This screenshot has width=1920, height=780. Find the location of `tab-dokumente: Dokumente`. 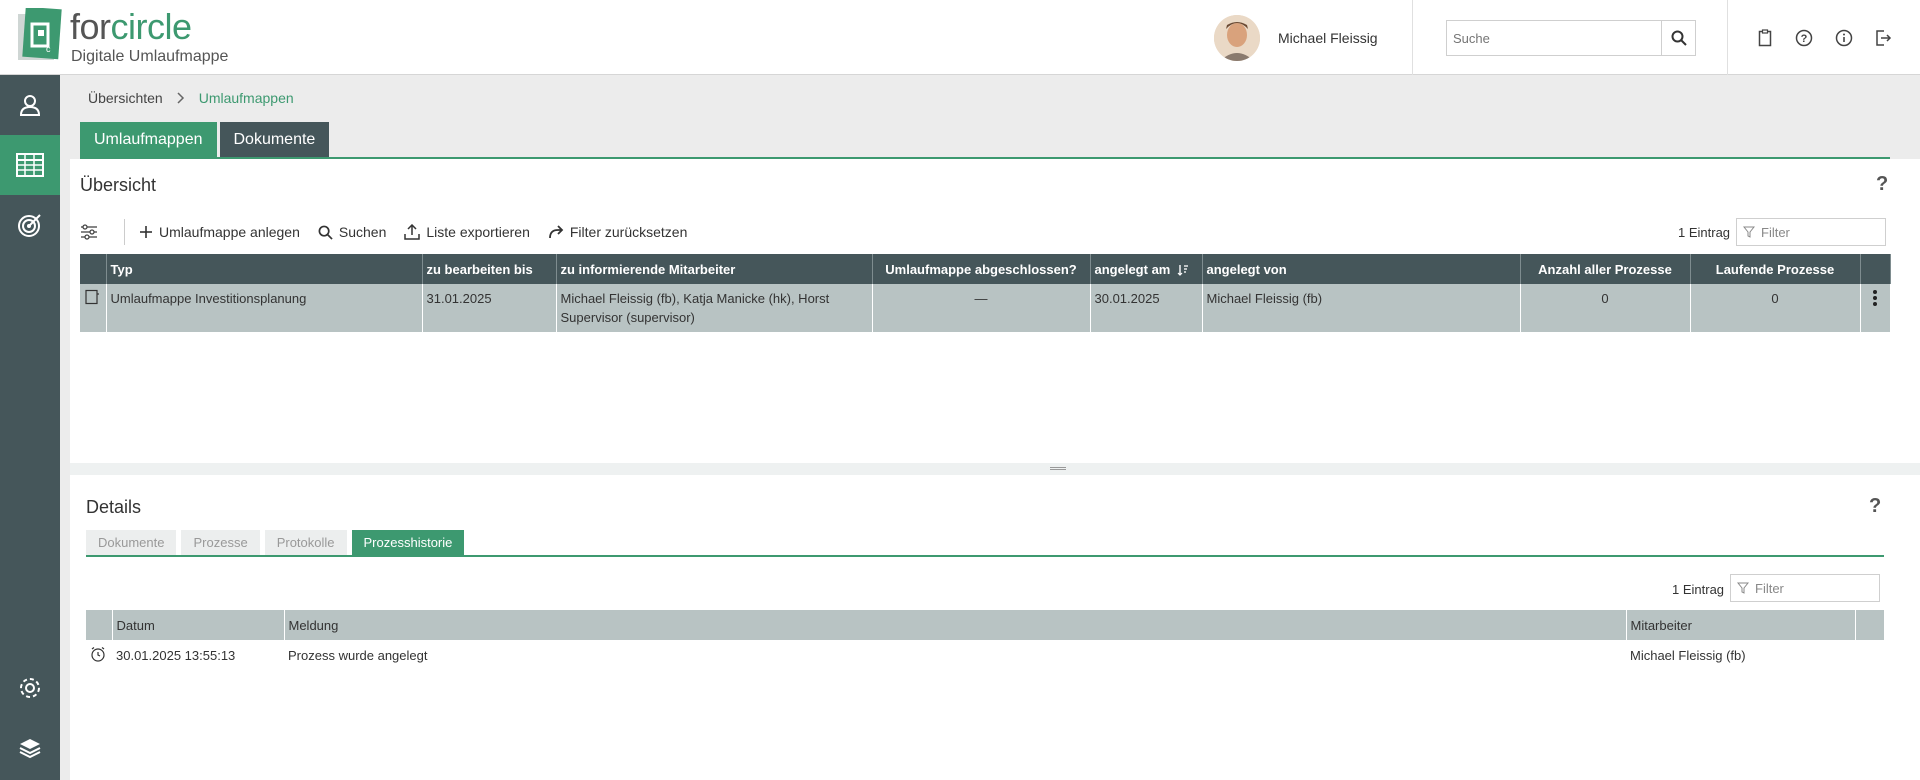

tab-dokumente: Dokumente is located at coordinates (274, 140).